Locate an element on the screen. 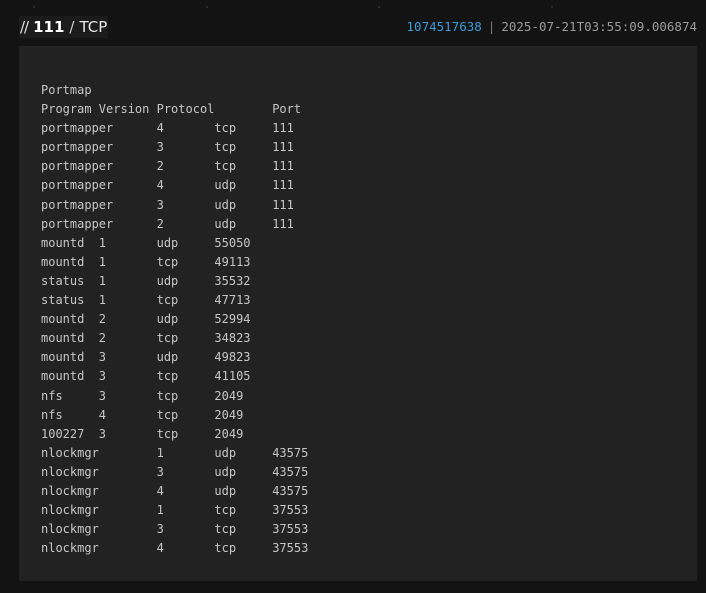 This screenshot has width=706, height=593. banner-line: portmapper 3 udp 111 is located at coordinates (167, 204).